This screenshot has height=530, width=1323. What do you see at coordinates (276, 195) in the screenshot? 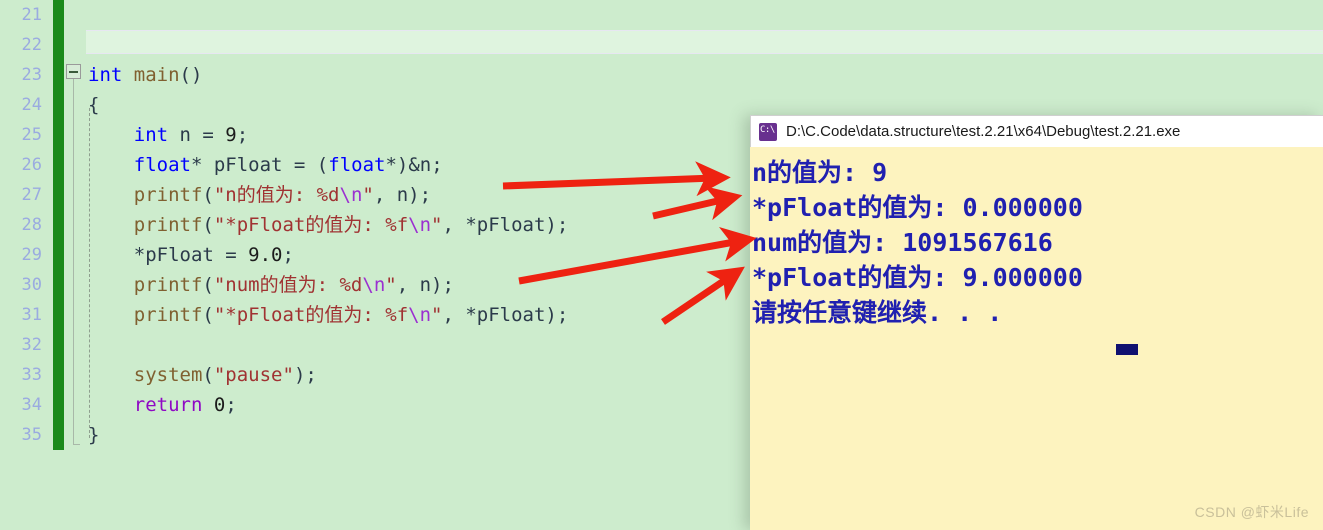
I see `code-token-string: "n的值为: %d` at bounding box center [276, 195].